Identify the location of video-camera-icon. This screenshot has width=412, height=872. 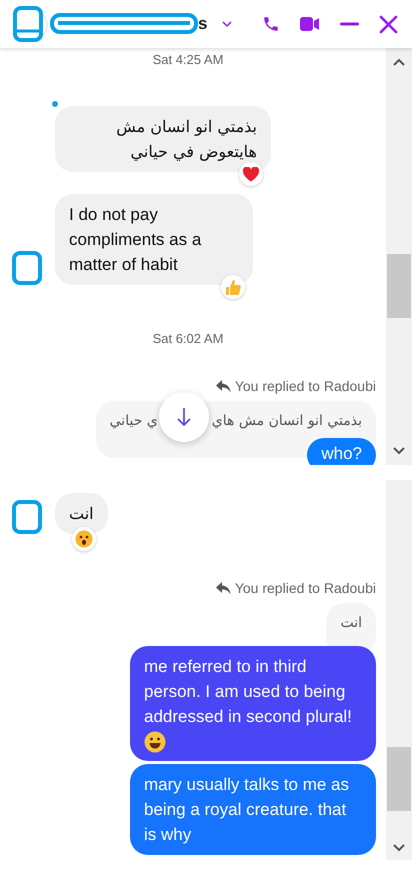
(310, 24).